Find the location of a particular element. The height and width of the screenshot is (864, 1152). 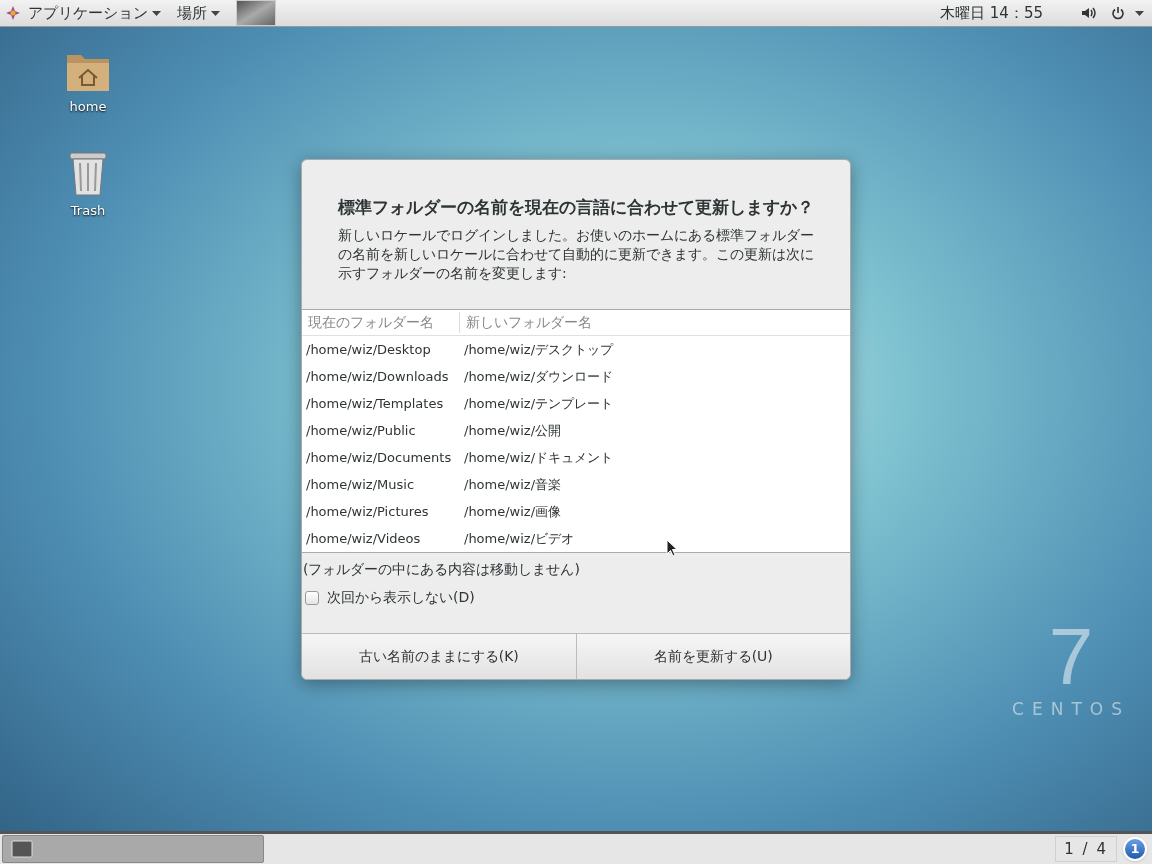

table-cell-text: /home/wiz/Pictures is located at coordinates (367, 511).